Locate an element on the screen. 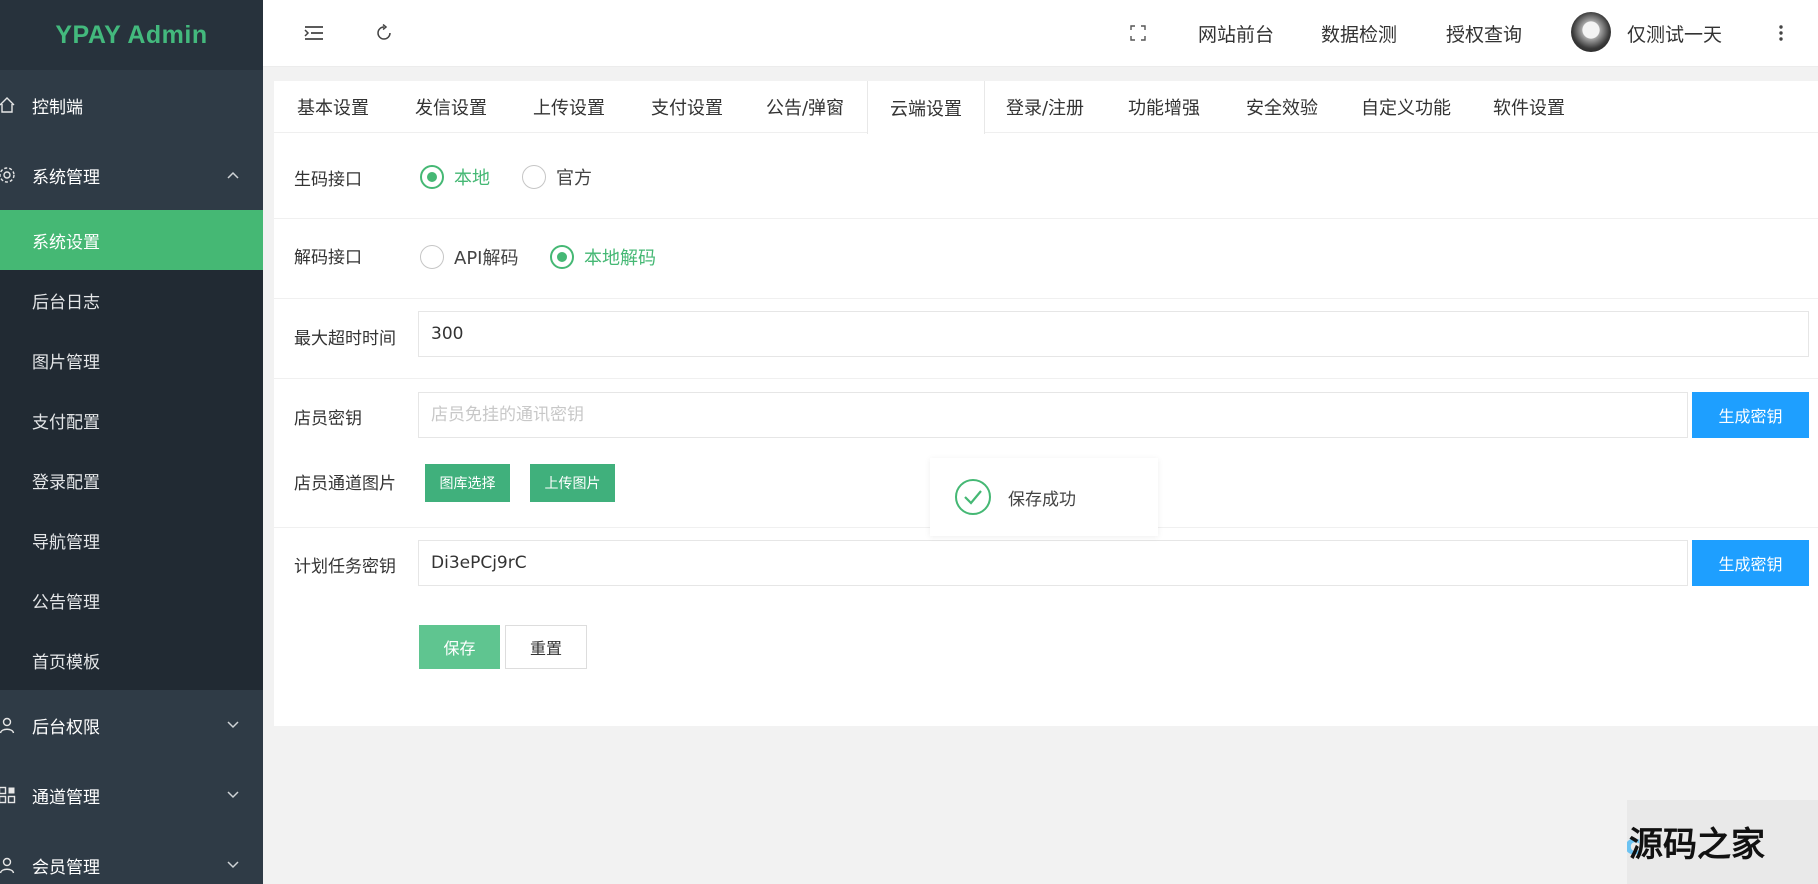  sidebar-subitem-announcements: 公告管理 is located at coordinates (131, 600).